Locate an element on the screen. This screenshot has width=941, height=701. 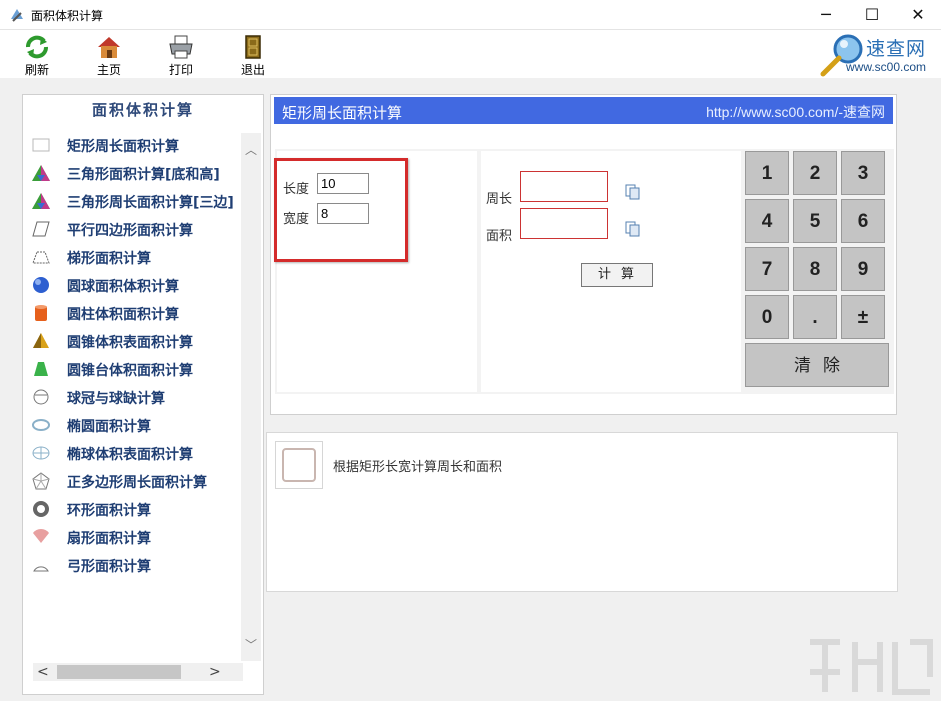
exit-button: 退出 is located at coordinates (253, 54).